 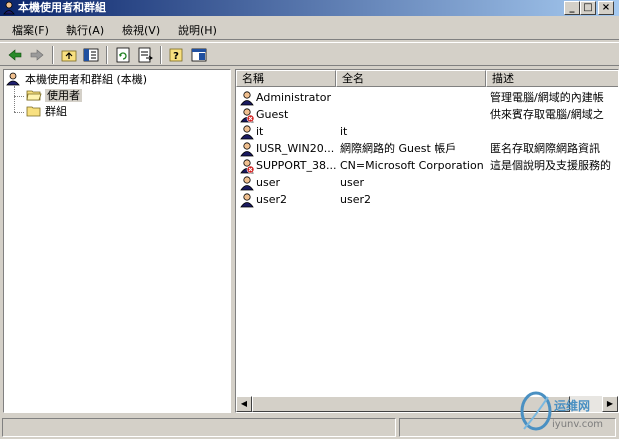 What do you see at coordinates (244, 404) in the screenshot?
I see `scroll-left-button: ◀` at bounding box center [244, 404].